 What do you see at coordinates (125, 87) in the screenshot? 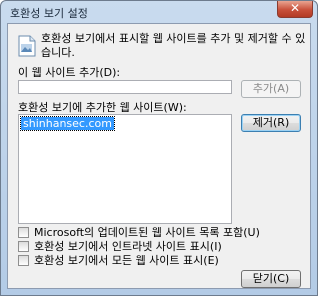
I see `add-site-input` at bounding box center [125, 87].